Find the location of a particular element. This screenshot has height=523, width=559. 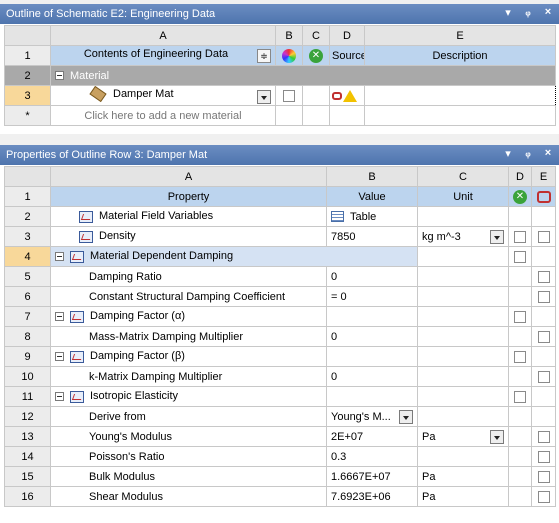

category-material: Material is located at coordinates (303, 75).